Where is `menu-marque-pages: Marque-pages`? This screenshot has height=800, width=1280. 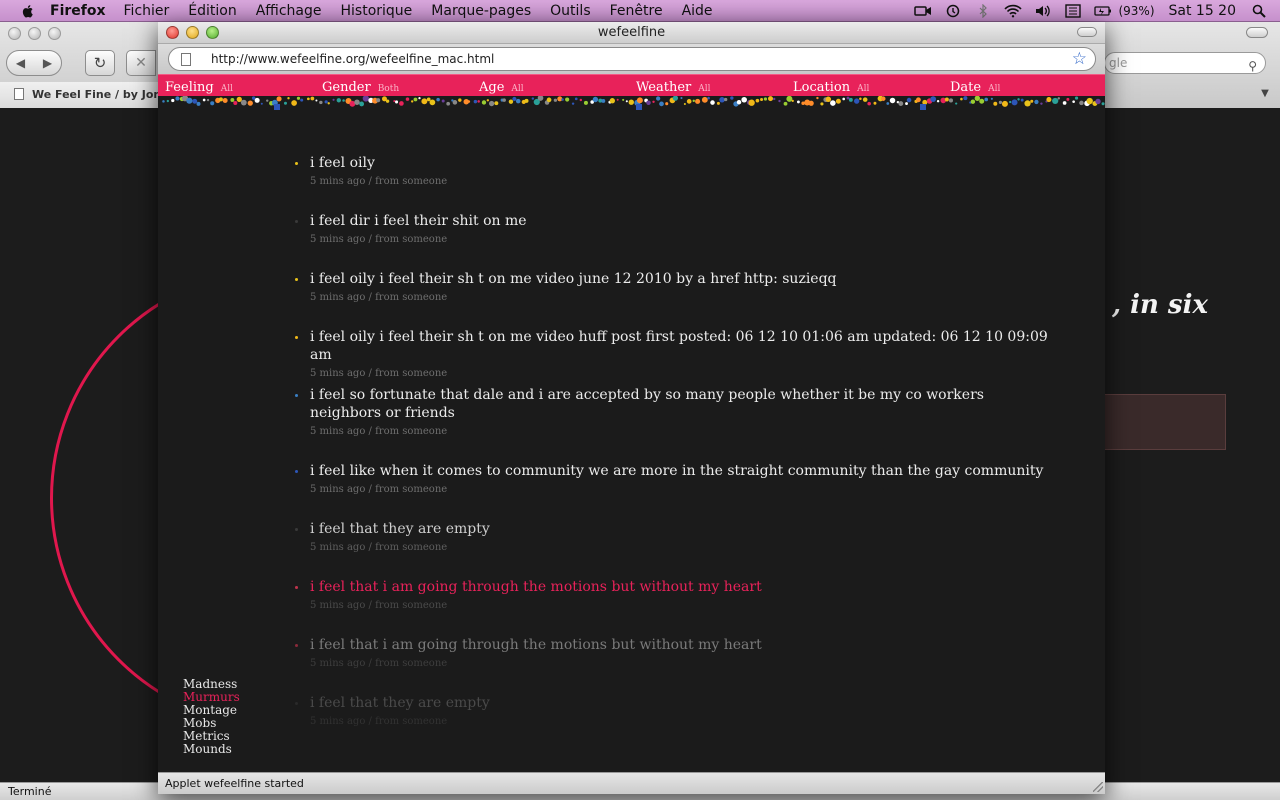
menu-marque-pages: Marque-pages is located at coordinates (481, 11).